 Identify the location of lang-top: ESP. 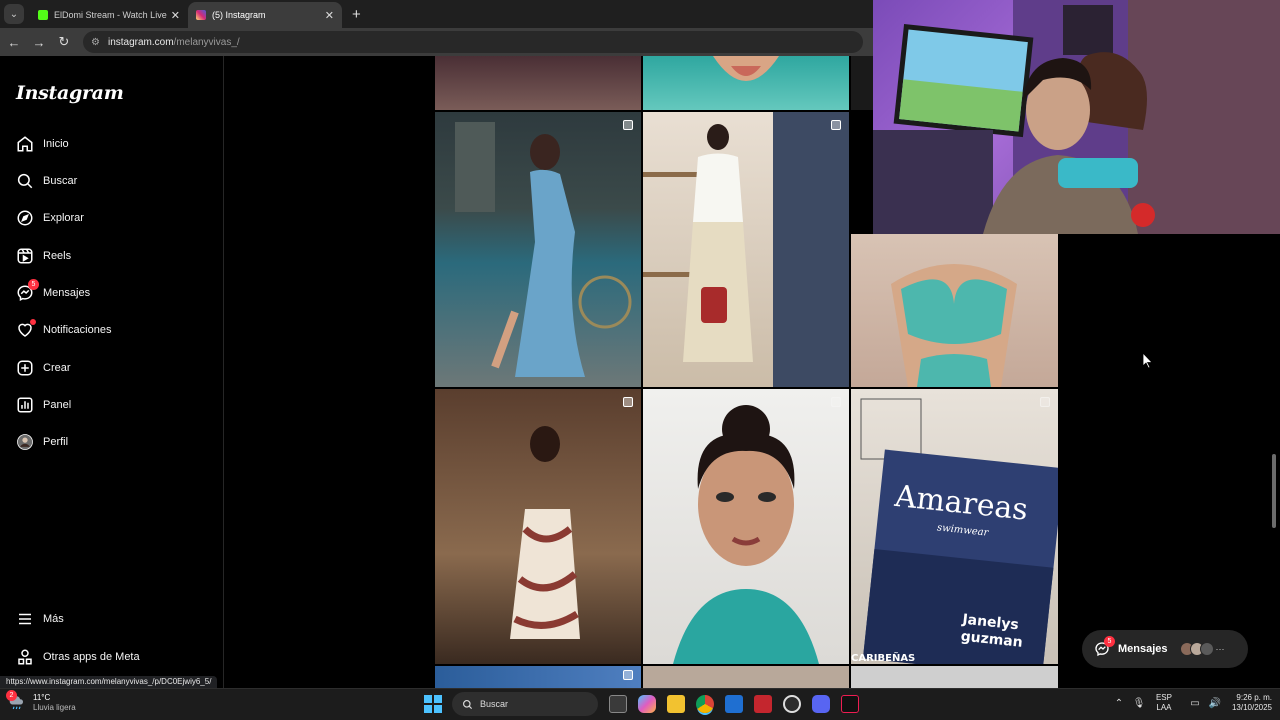
(1163, 697).